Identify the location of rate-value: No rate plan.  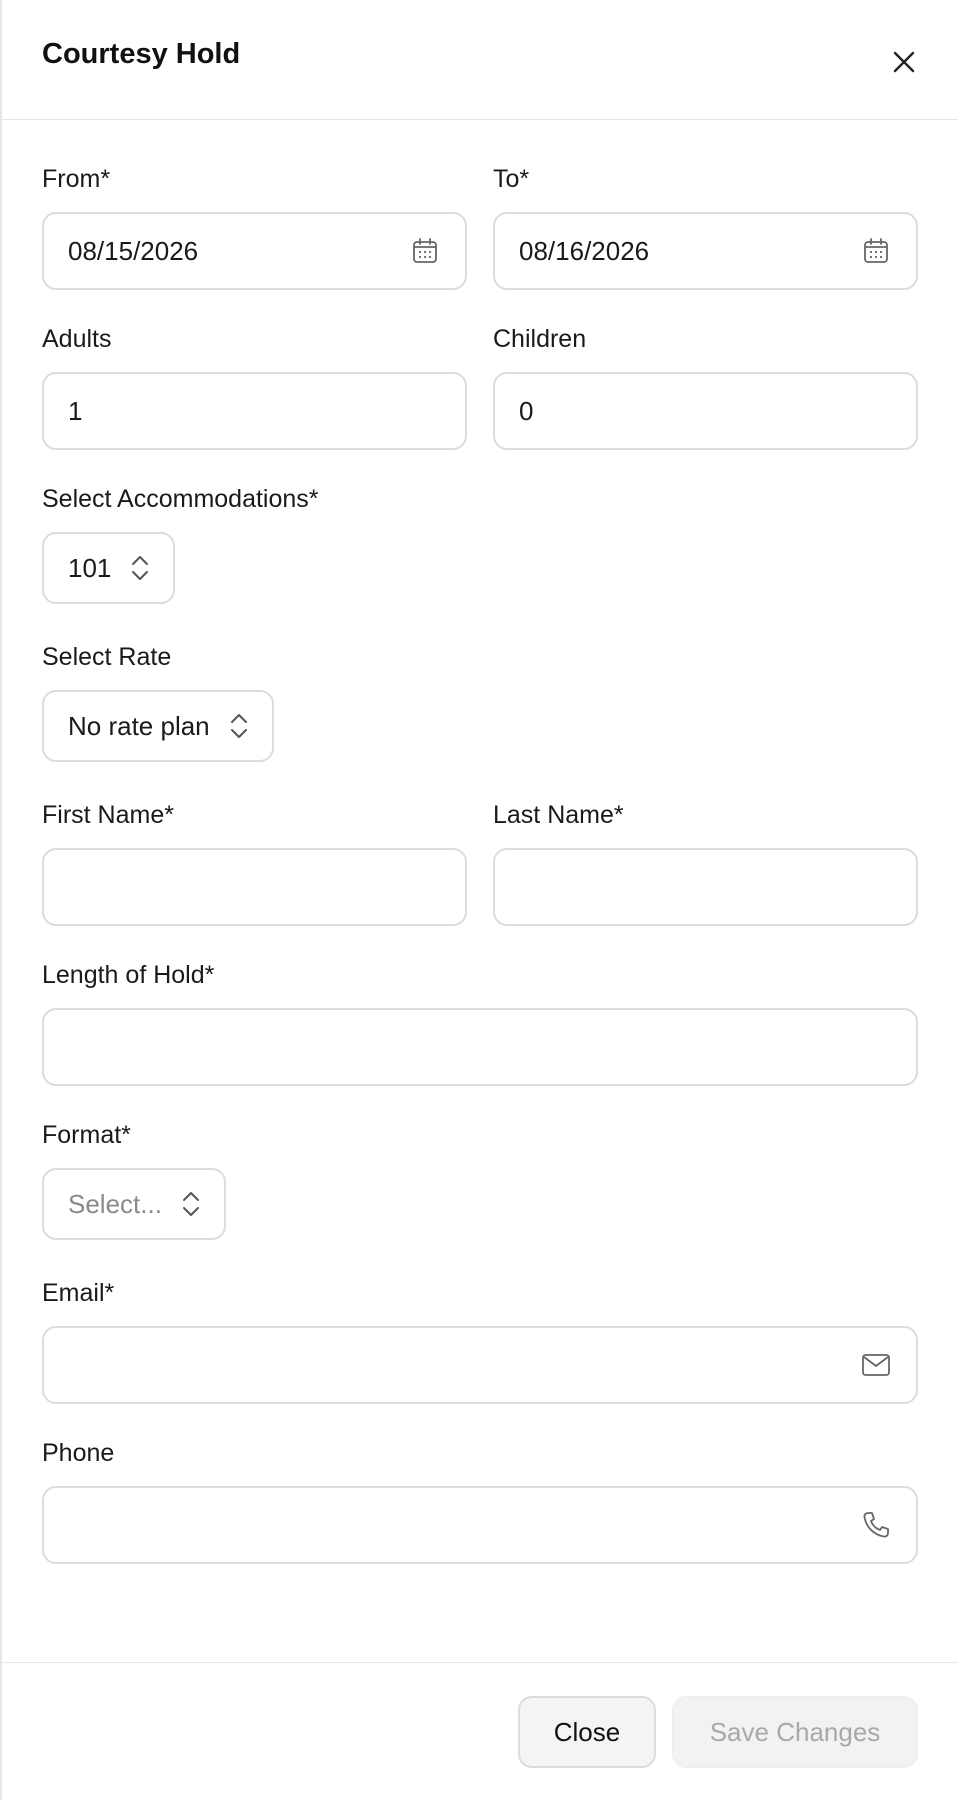
(139, 725).